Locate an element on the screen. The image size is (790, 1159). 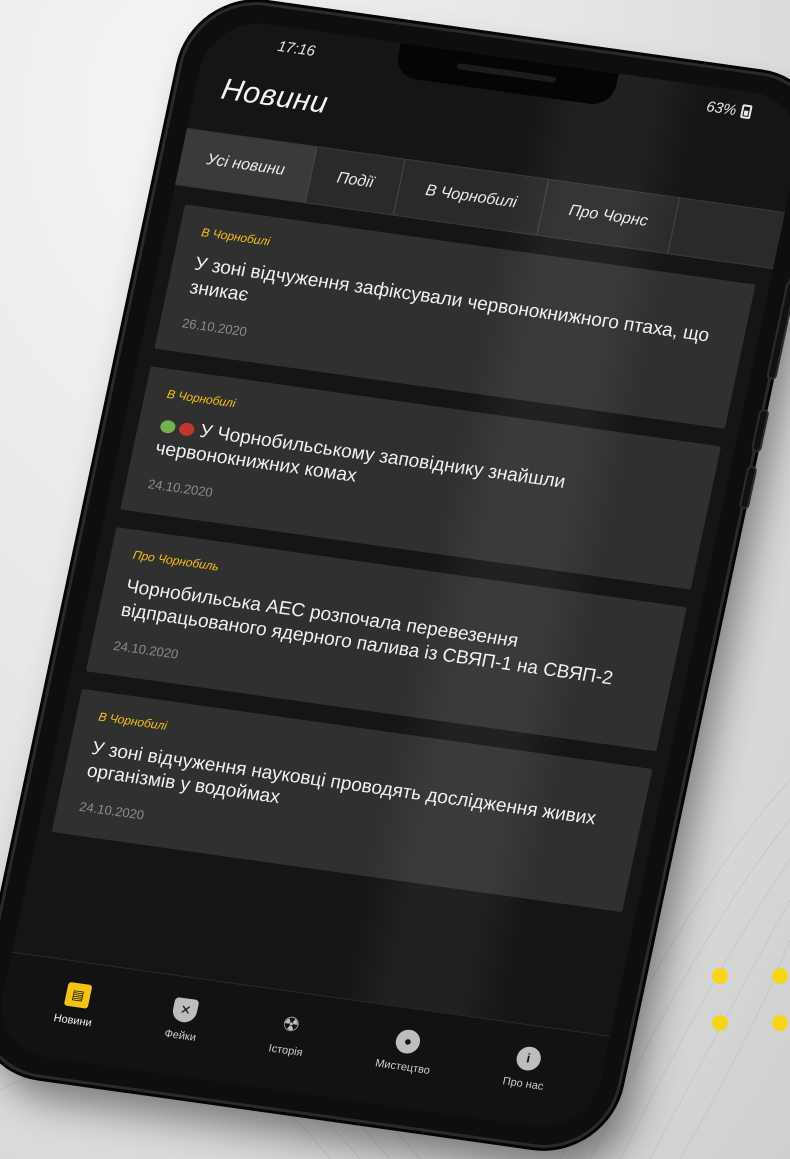
nav-history: ☢ Історія is located at coordinates (289, 1035).